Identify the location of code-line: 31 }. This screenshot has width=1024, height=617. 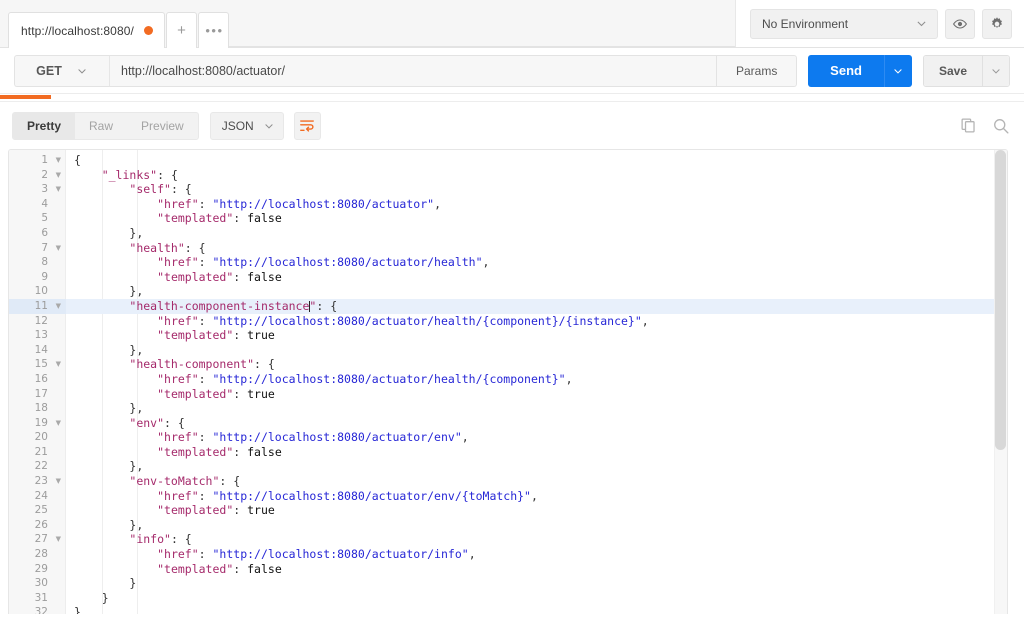
(508, 598).